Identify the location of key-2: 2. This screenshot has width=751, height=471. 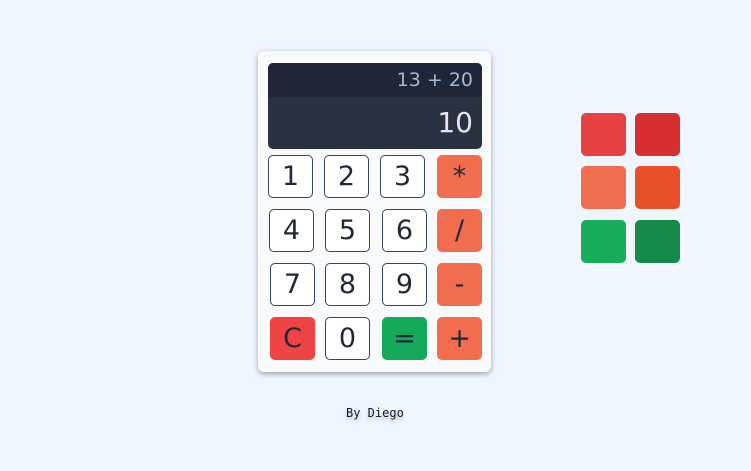
(346, 176).